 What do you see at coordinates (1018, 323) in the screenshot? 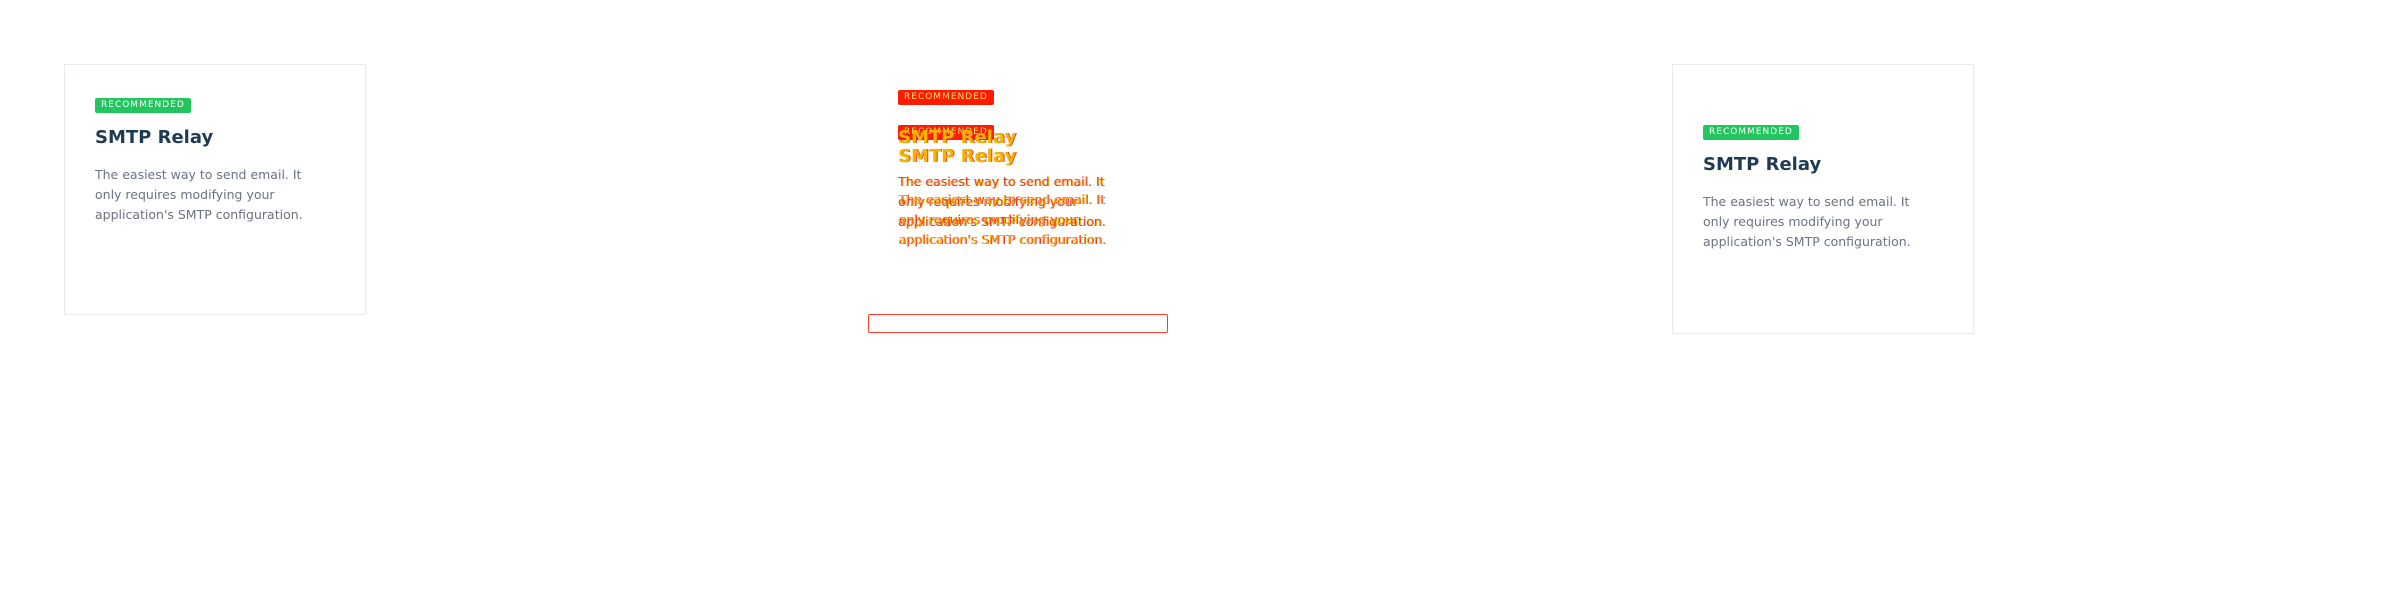
I see `overlay-outline-box` at bounding box center [1018, 323].